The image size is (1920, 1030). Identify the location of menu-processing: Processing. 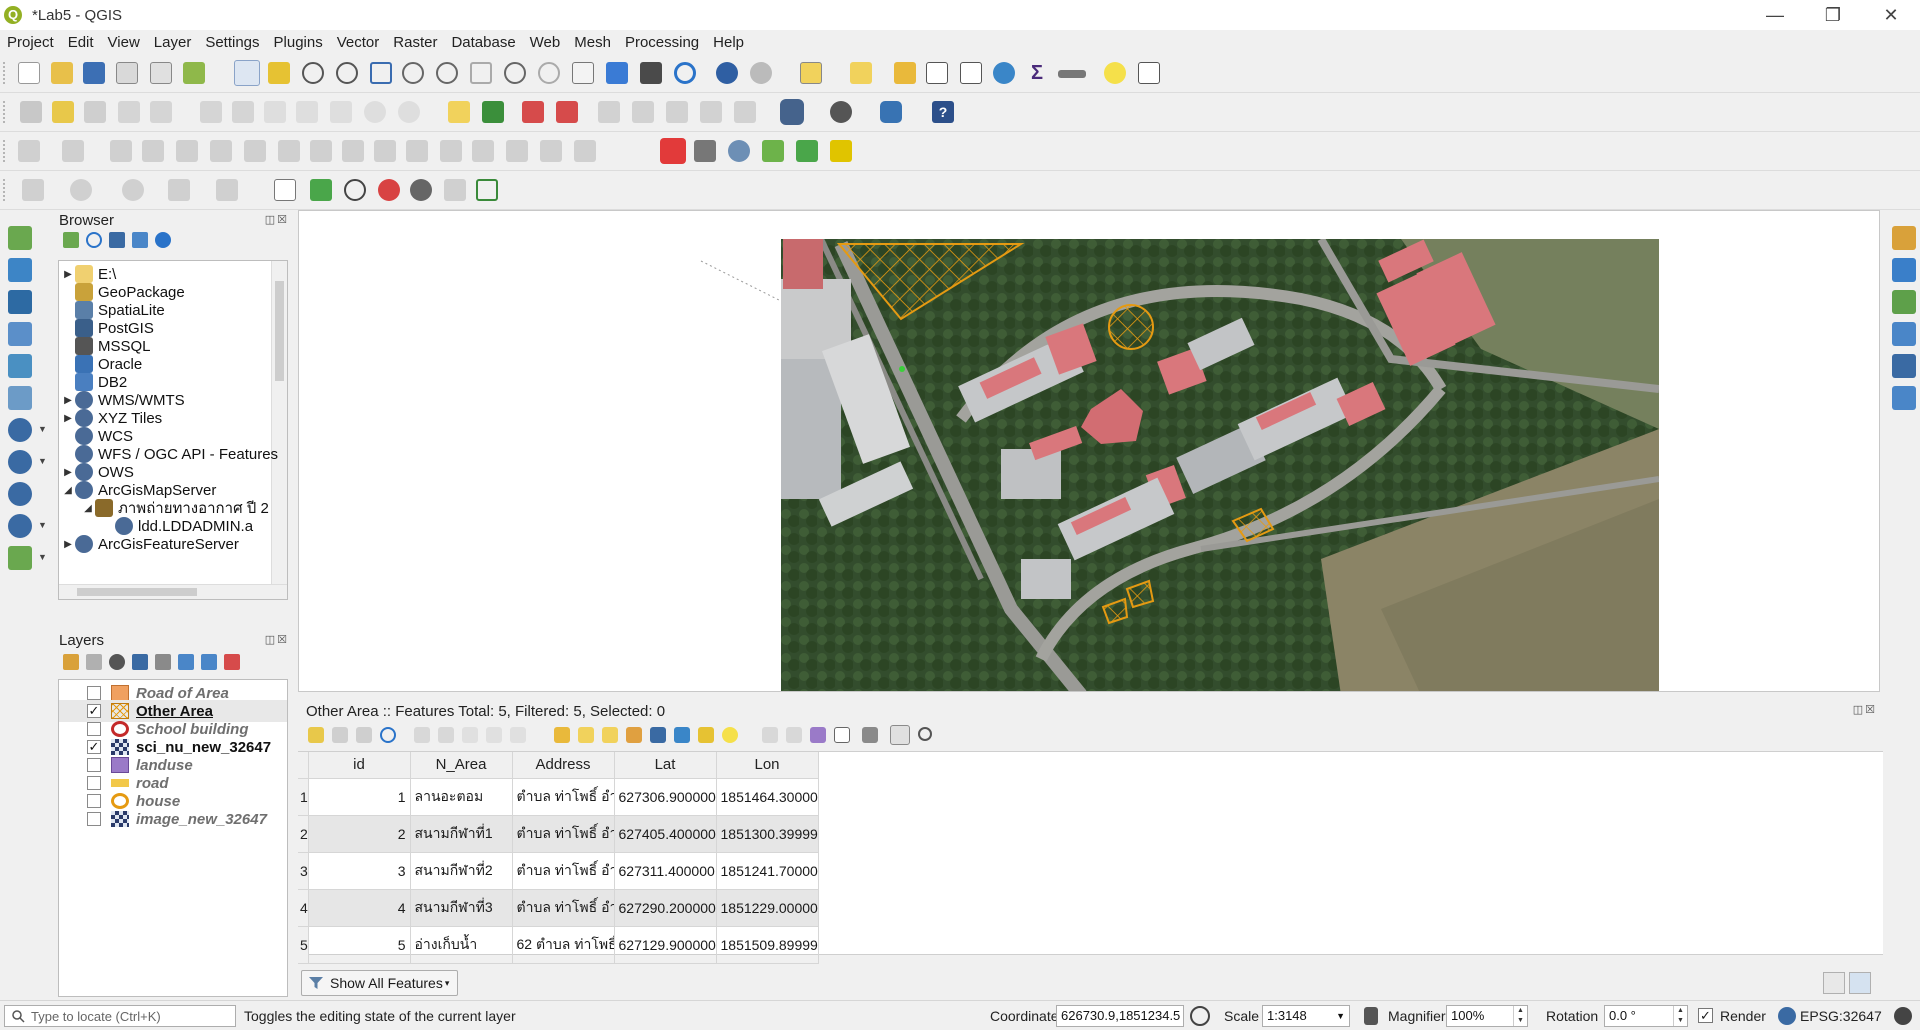
(662, 42).